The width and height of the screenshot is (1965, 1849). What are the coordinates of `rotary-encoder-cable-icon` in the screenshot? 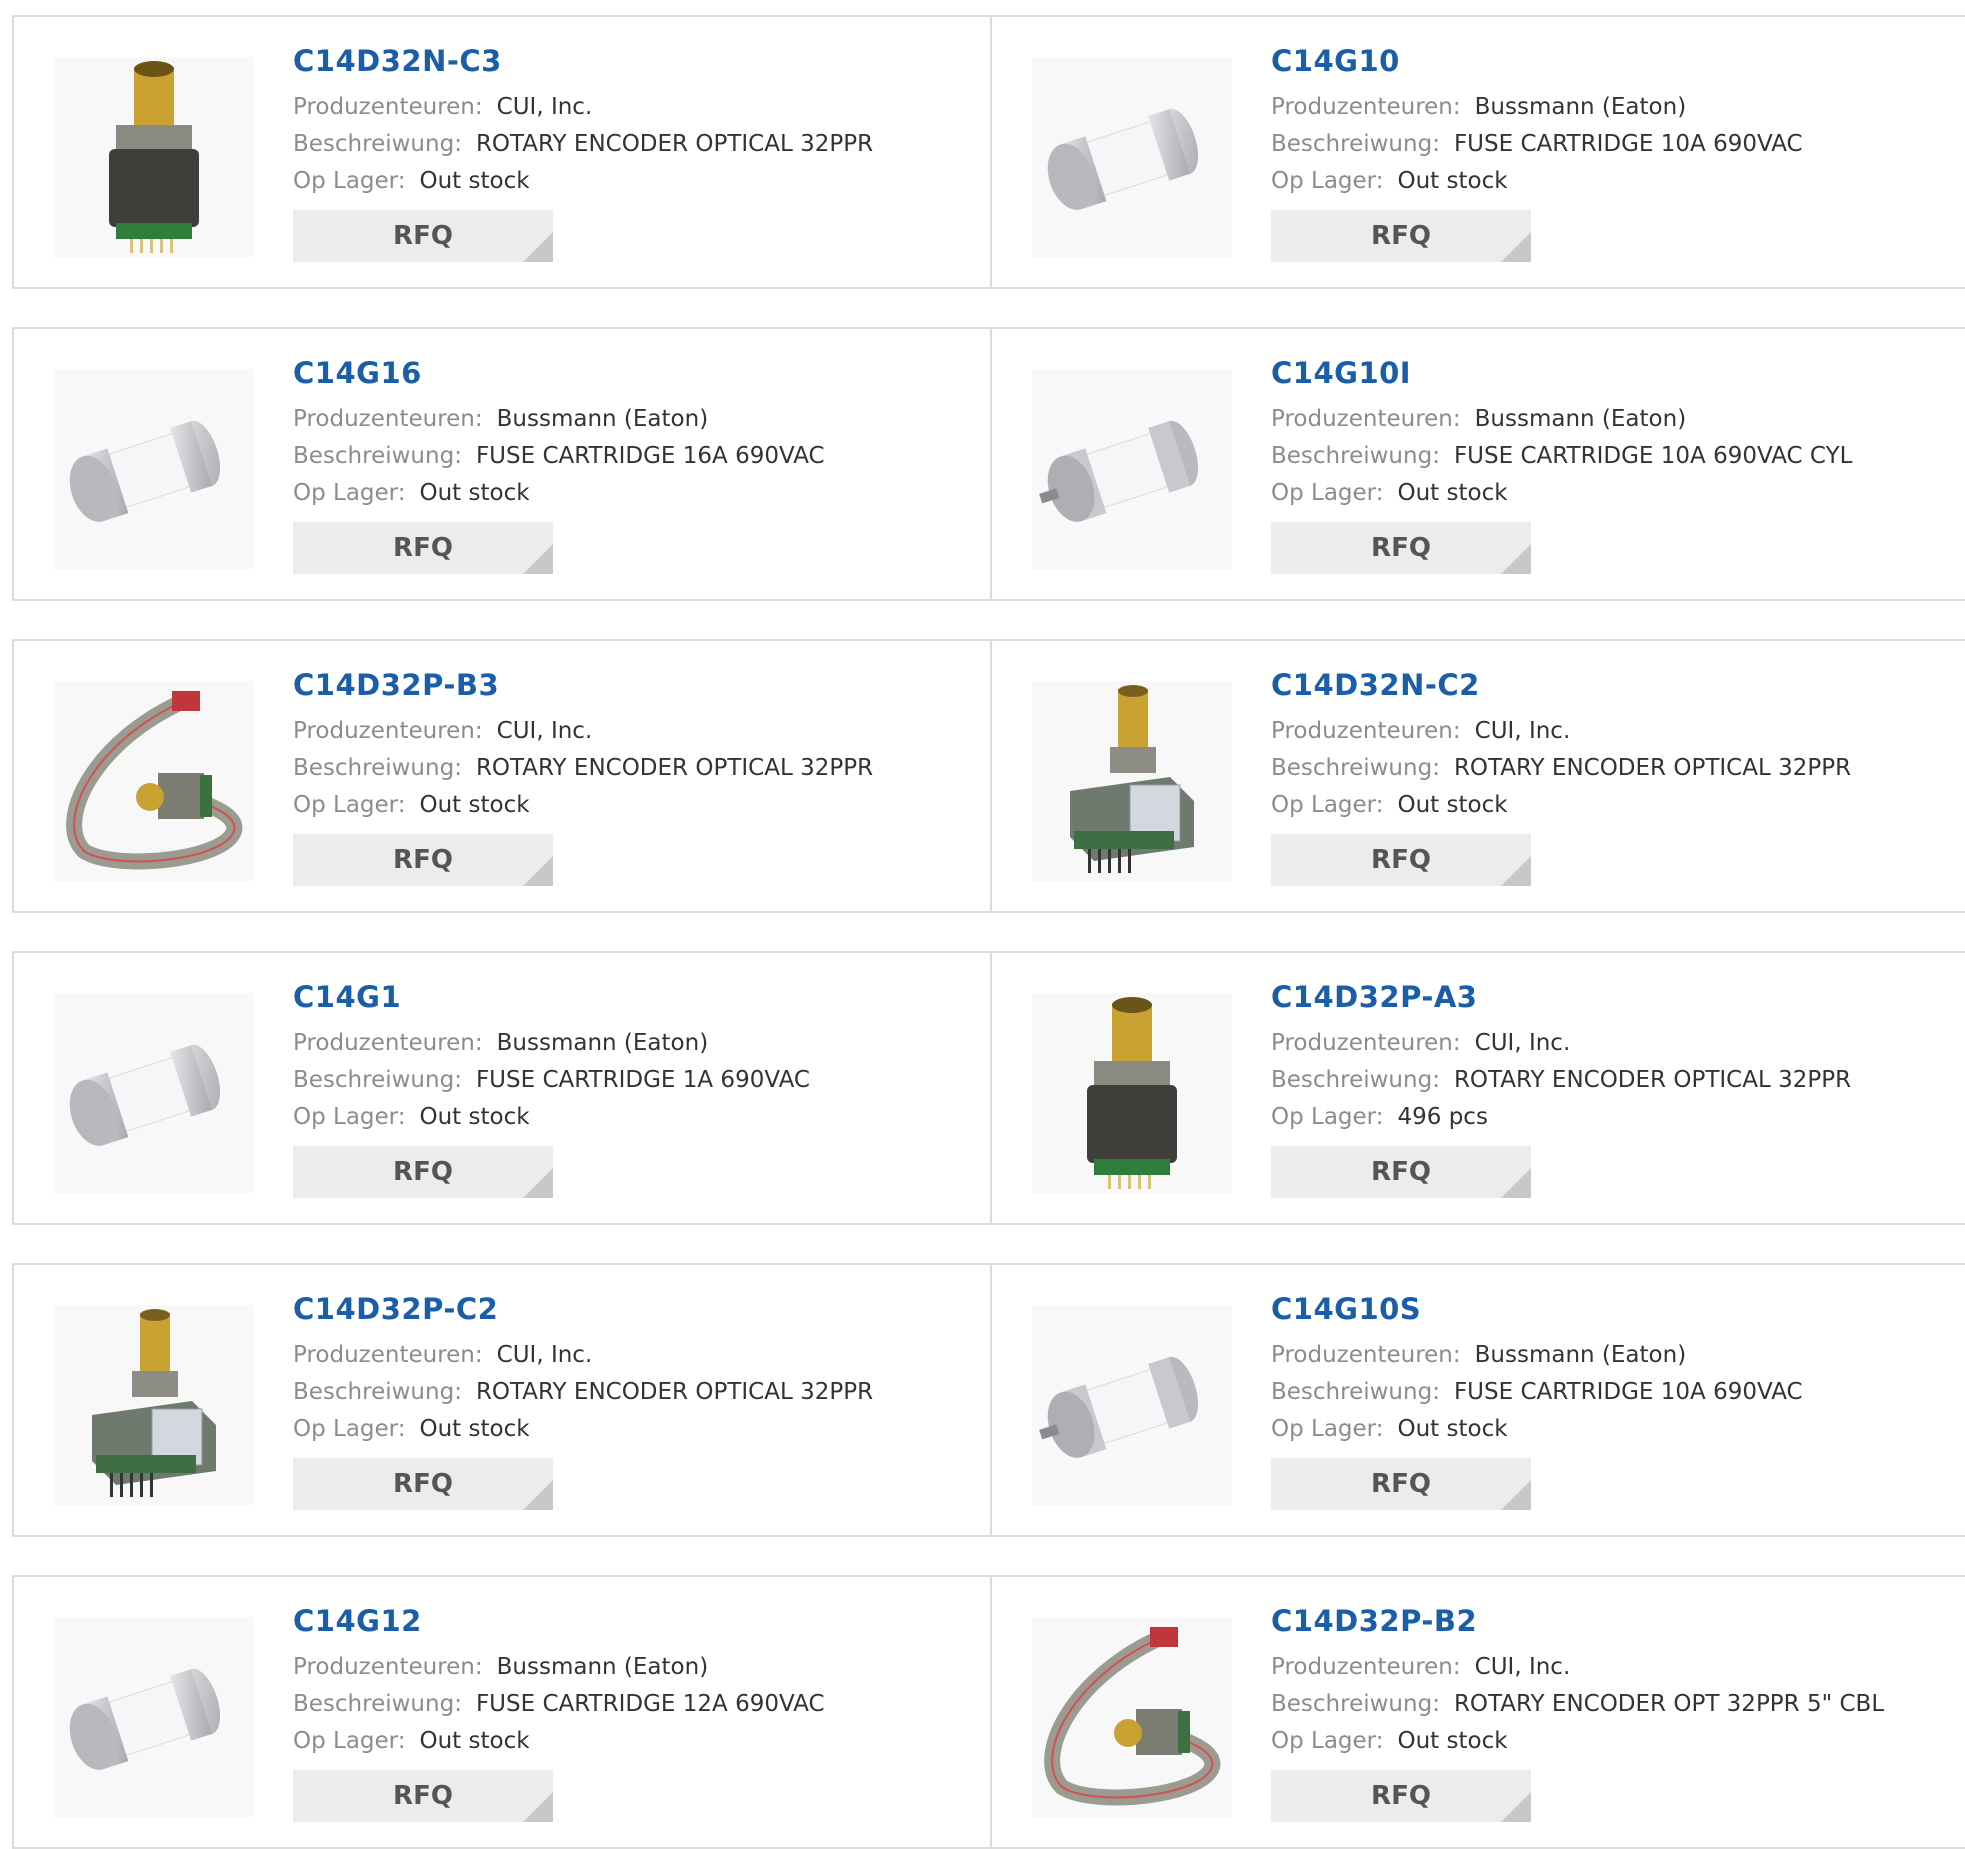 It's located at (1132, 1717).